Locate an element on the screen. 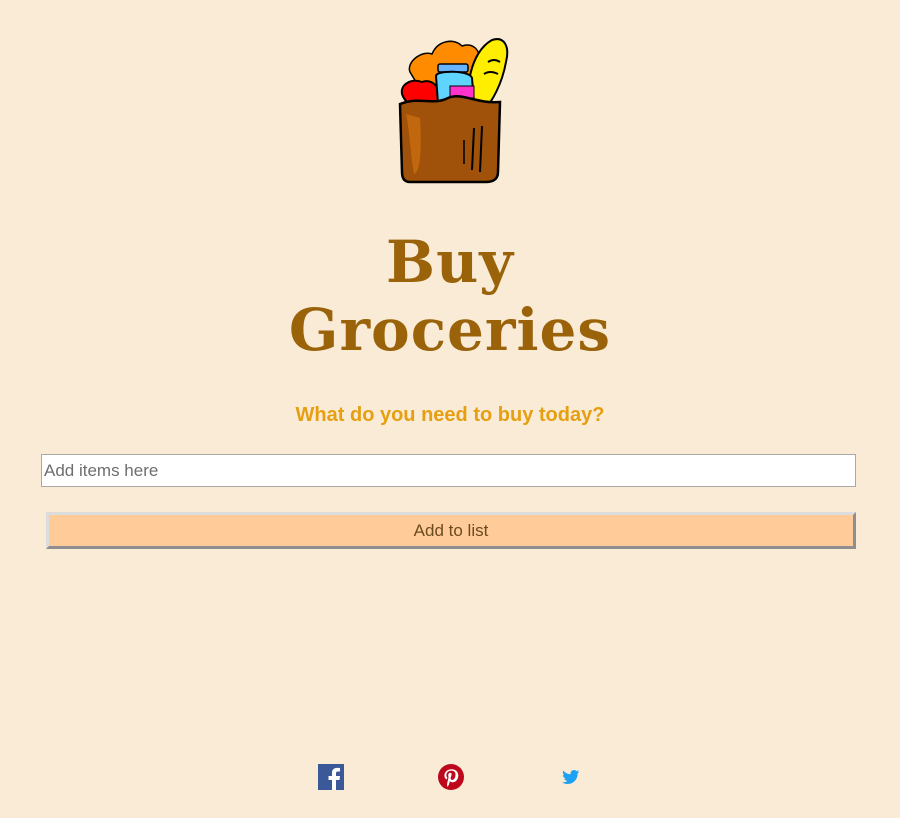 The height and width of the screenshot is (818, 900). add-to-list-button: Add to list is located at coordinates (451, 530).